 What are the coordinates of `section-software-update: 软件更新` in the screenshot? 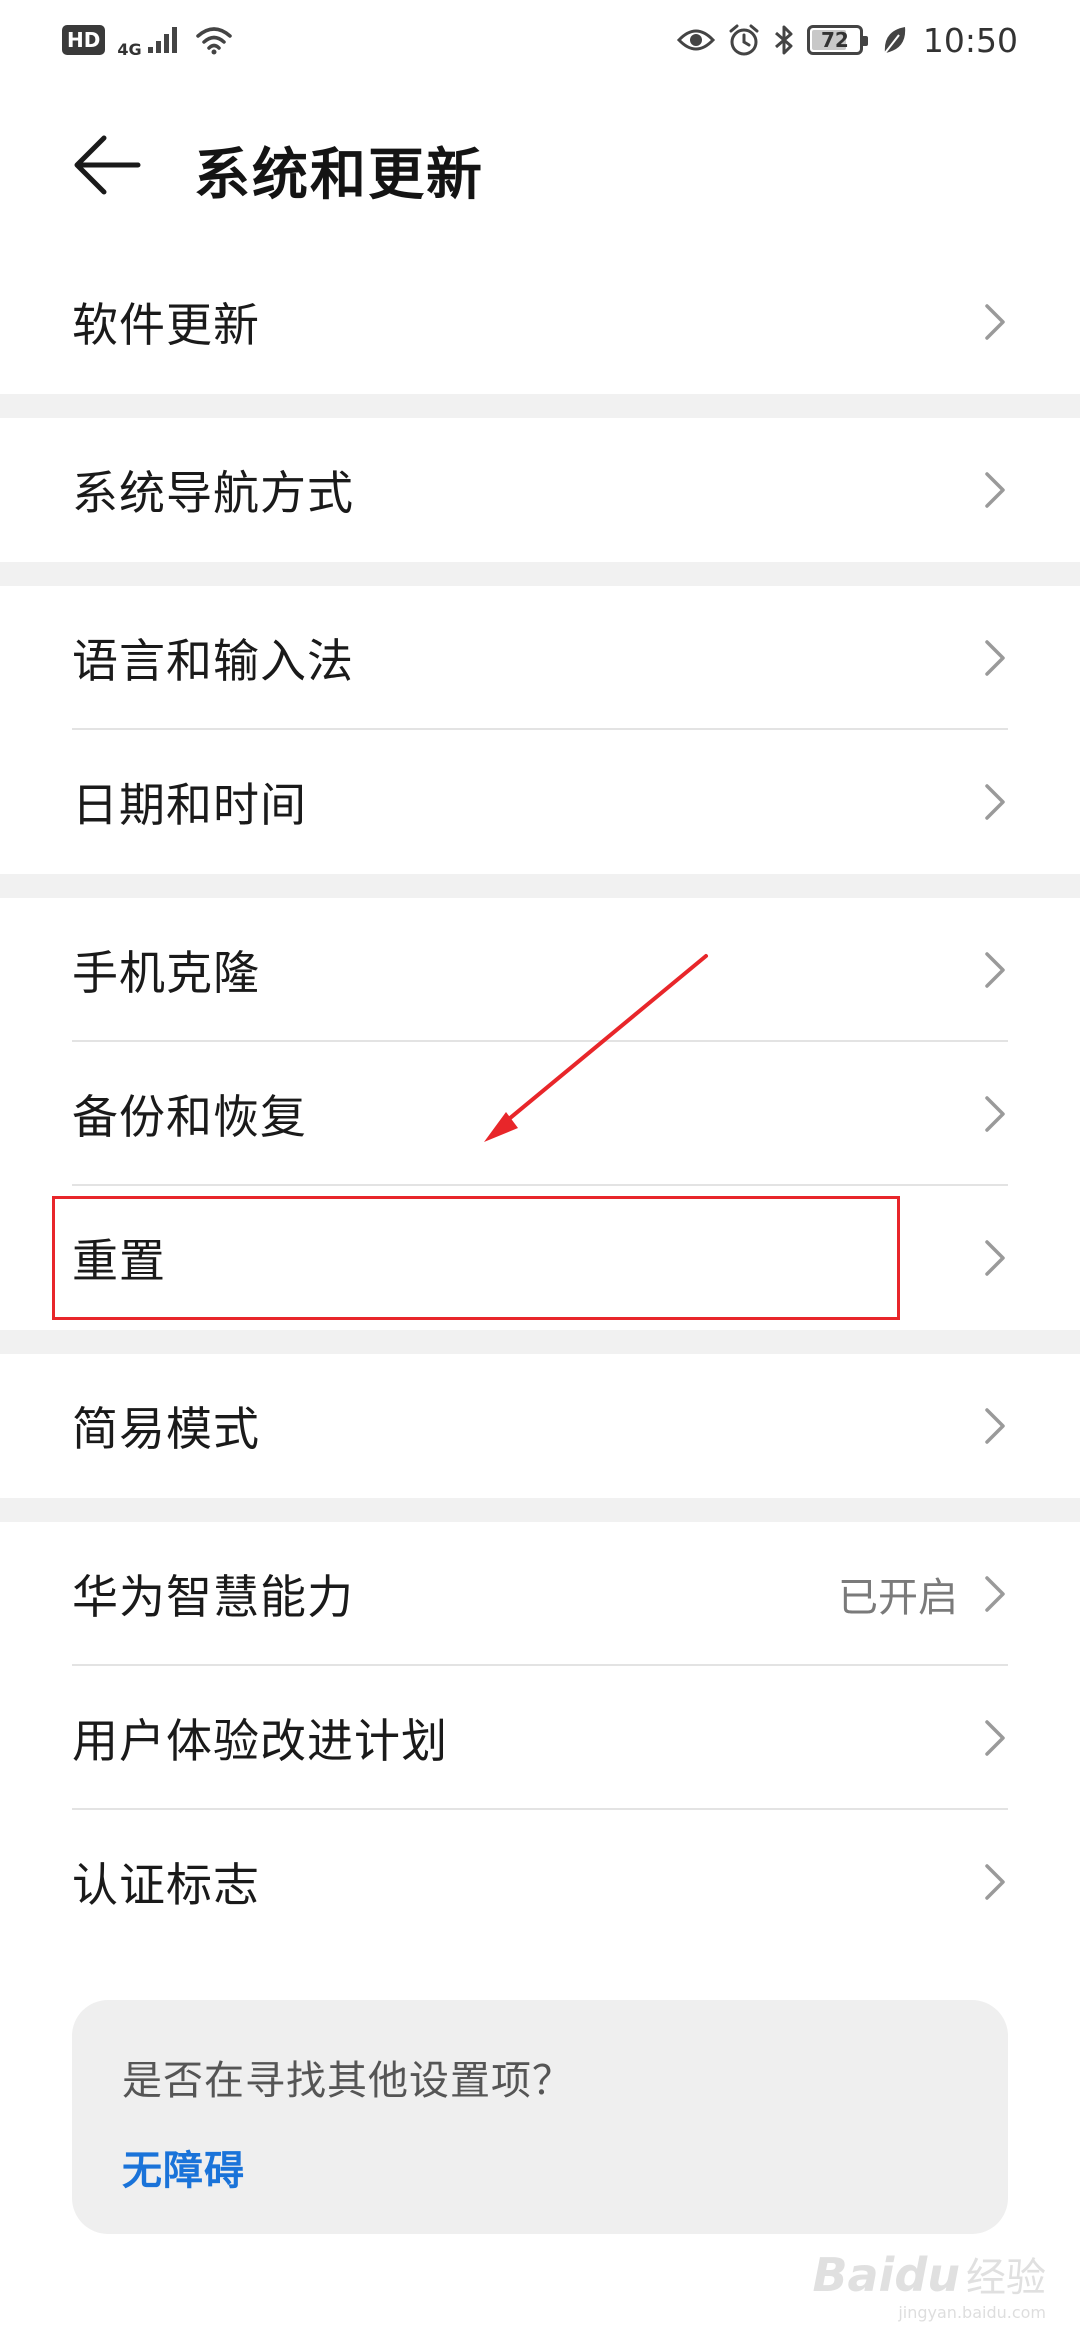 It's located at (540, 322).